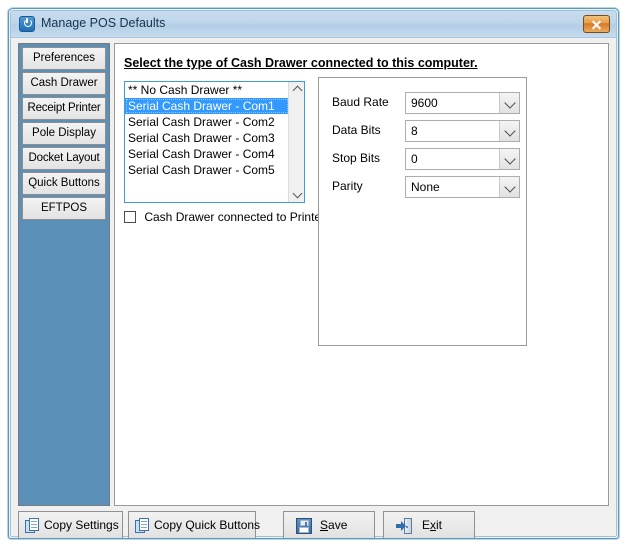  Describe the element at coordinates (64, 158) in the screenshot. I see `sidebar-item-docket-layout: Docket Layout` at that location.